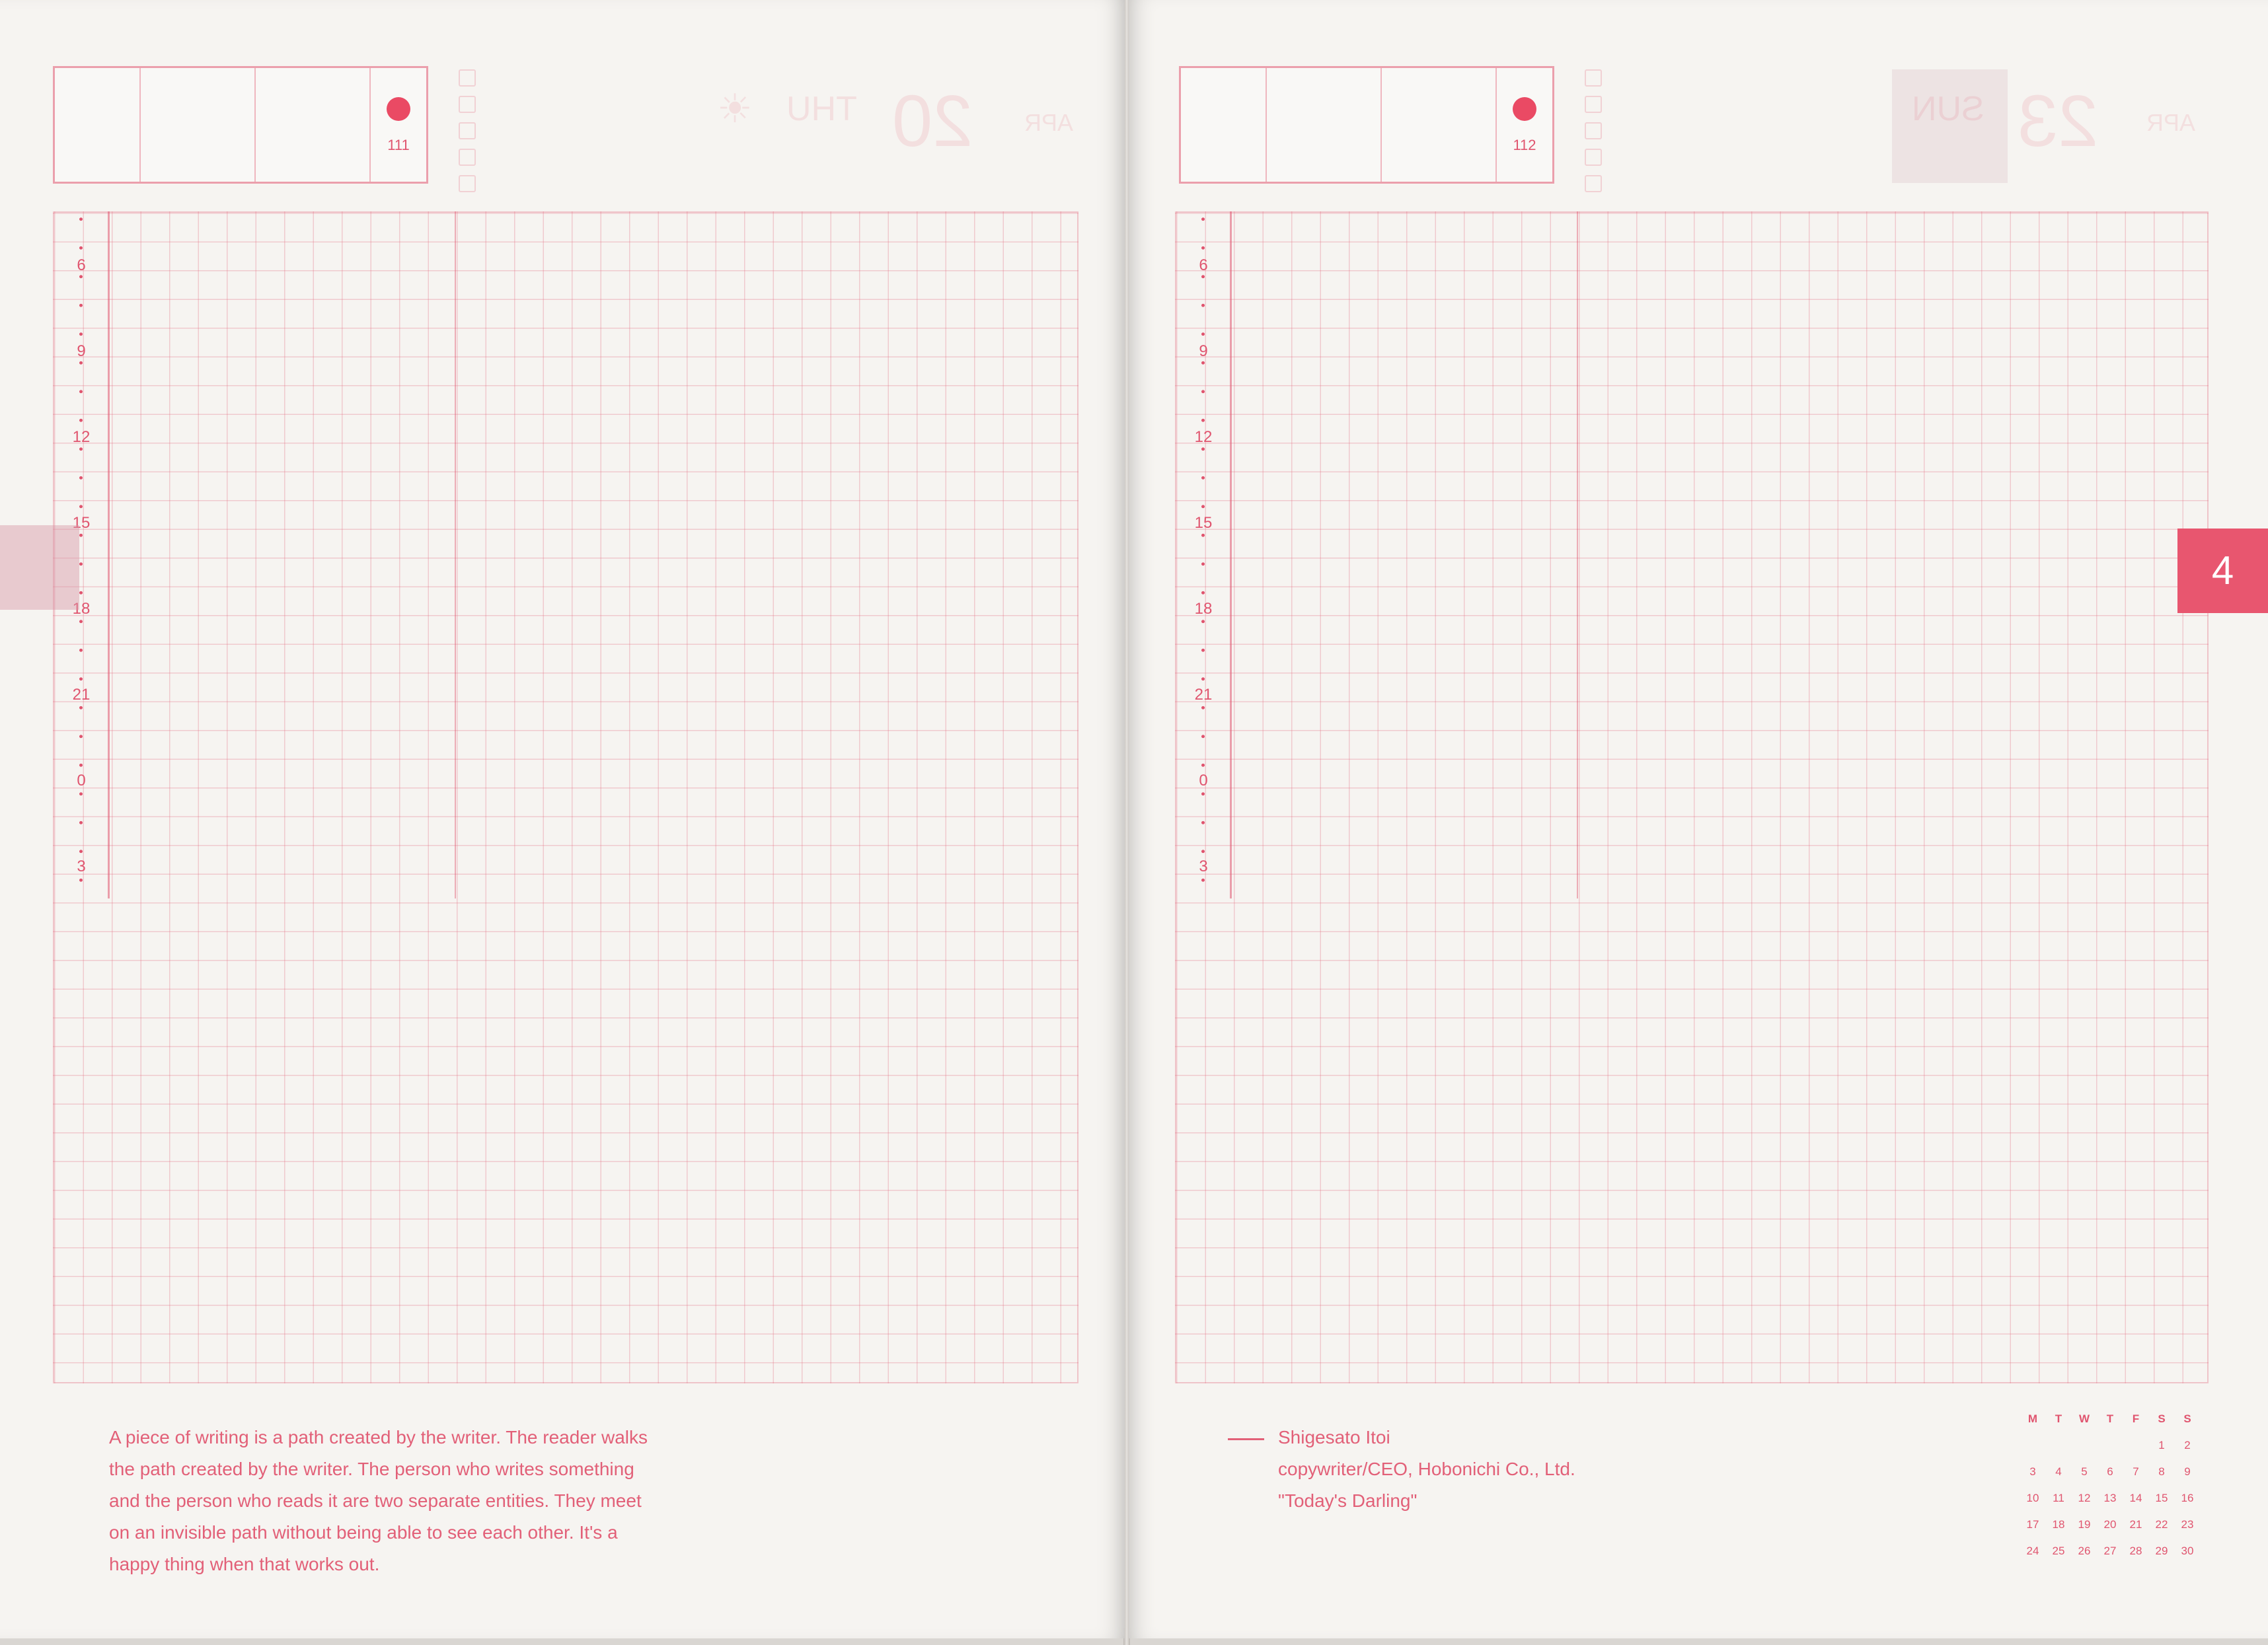 The width and height of the screenshot is (2268, 1645). What do you see at coordinates (39, 567) in the screenshot?
I see `left-tab-shadow` at bounding box center [39, 567].